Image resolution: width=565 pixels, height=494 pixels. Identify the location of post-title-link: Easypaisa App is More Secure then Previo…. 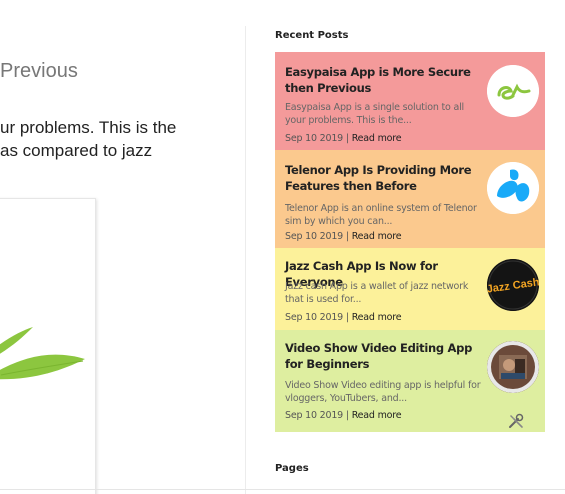
(380, 80).